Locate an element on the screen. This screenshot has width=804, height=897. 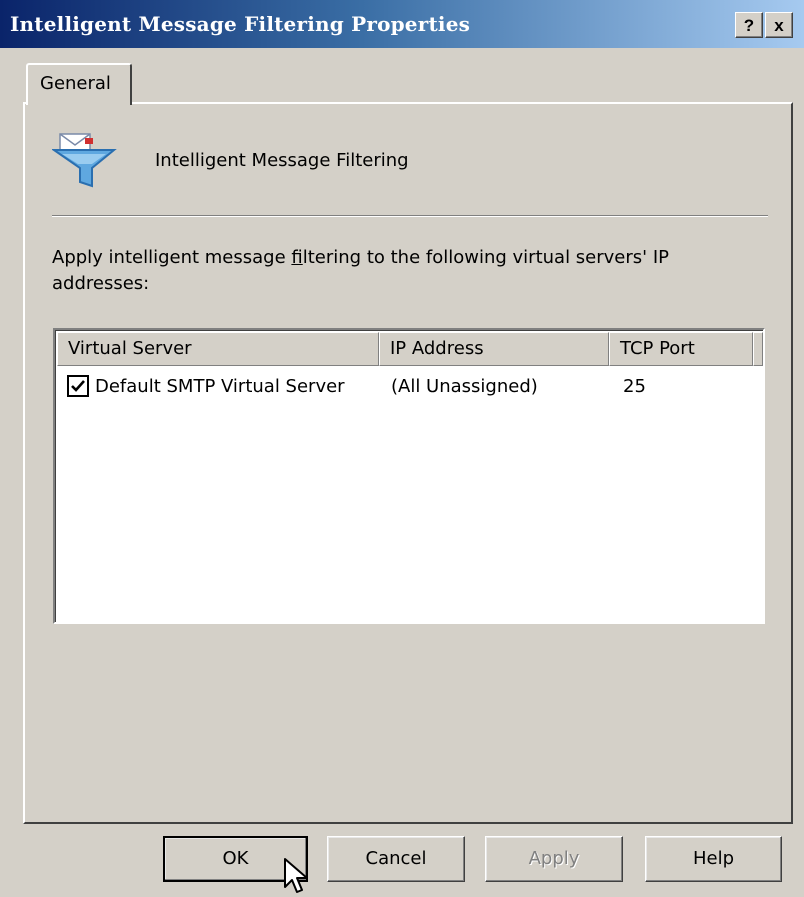
checkmark-icon is located at coordinates (78, 386).